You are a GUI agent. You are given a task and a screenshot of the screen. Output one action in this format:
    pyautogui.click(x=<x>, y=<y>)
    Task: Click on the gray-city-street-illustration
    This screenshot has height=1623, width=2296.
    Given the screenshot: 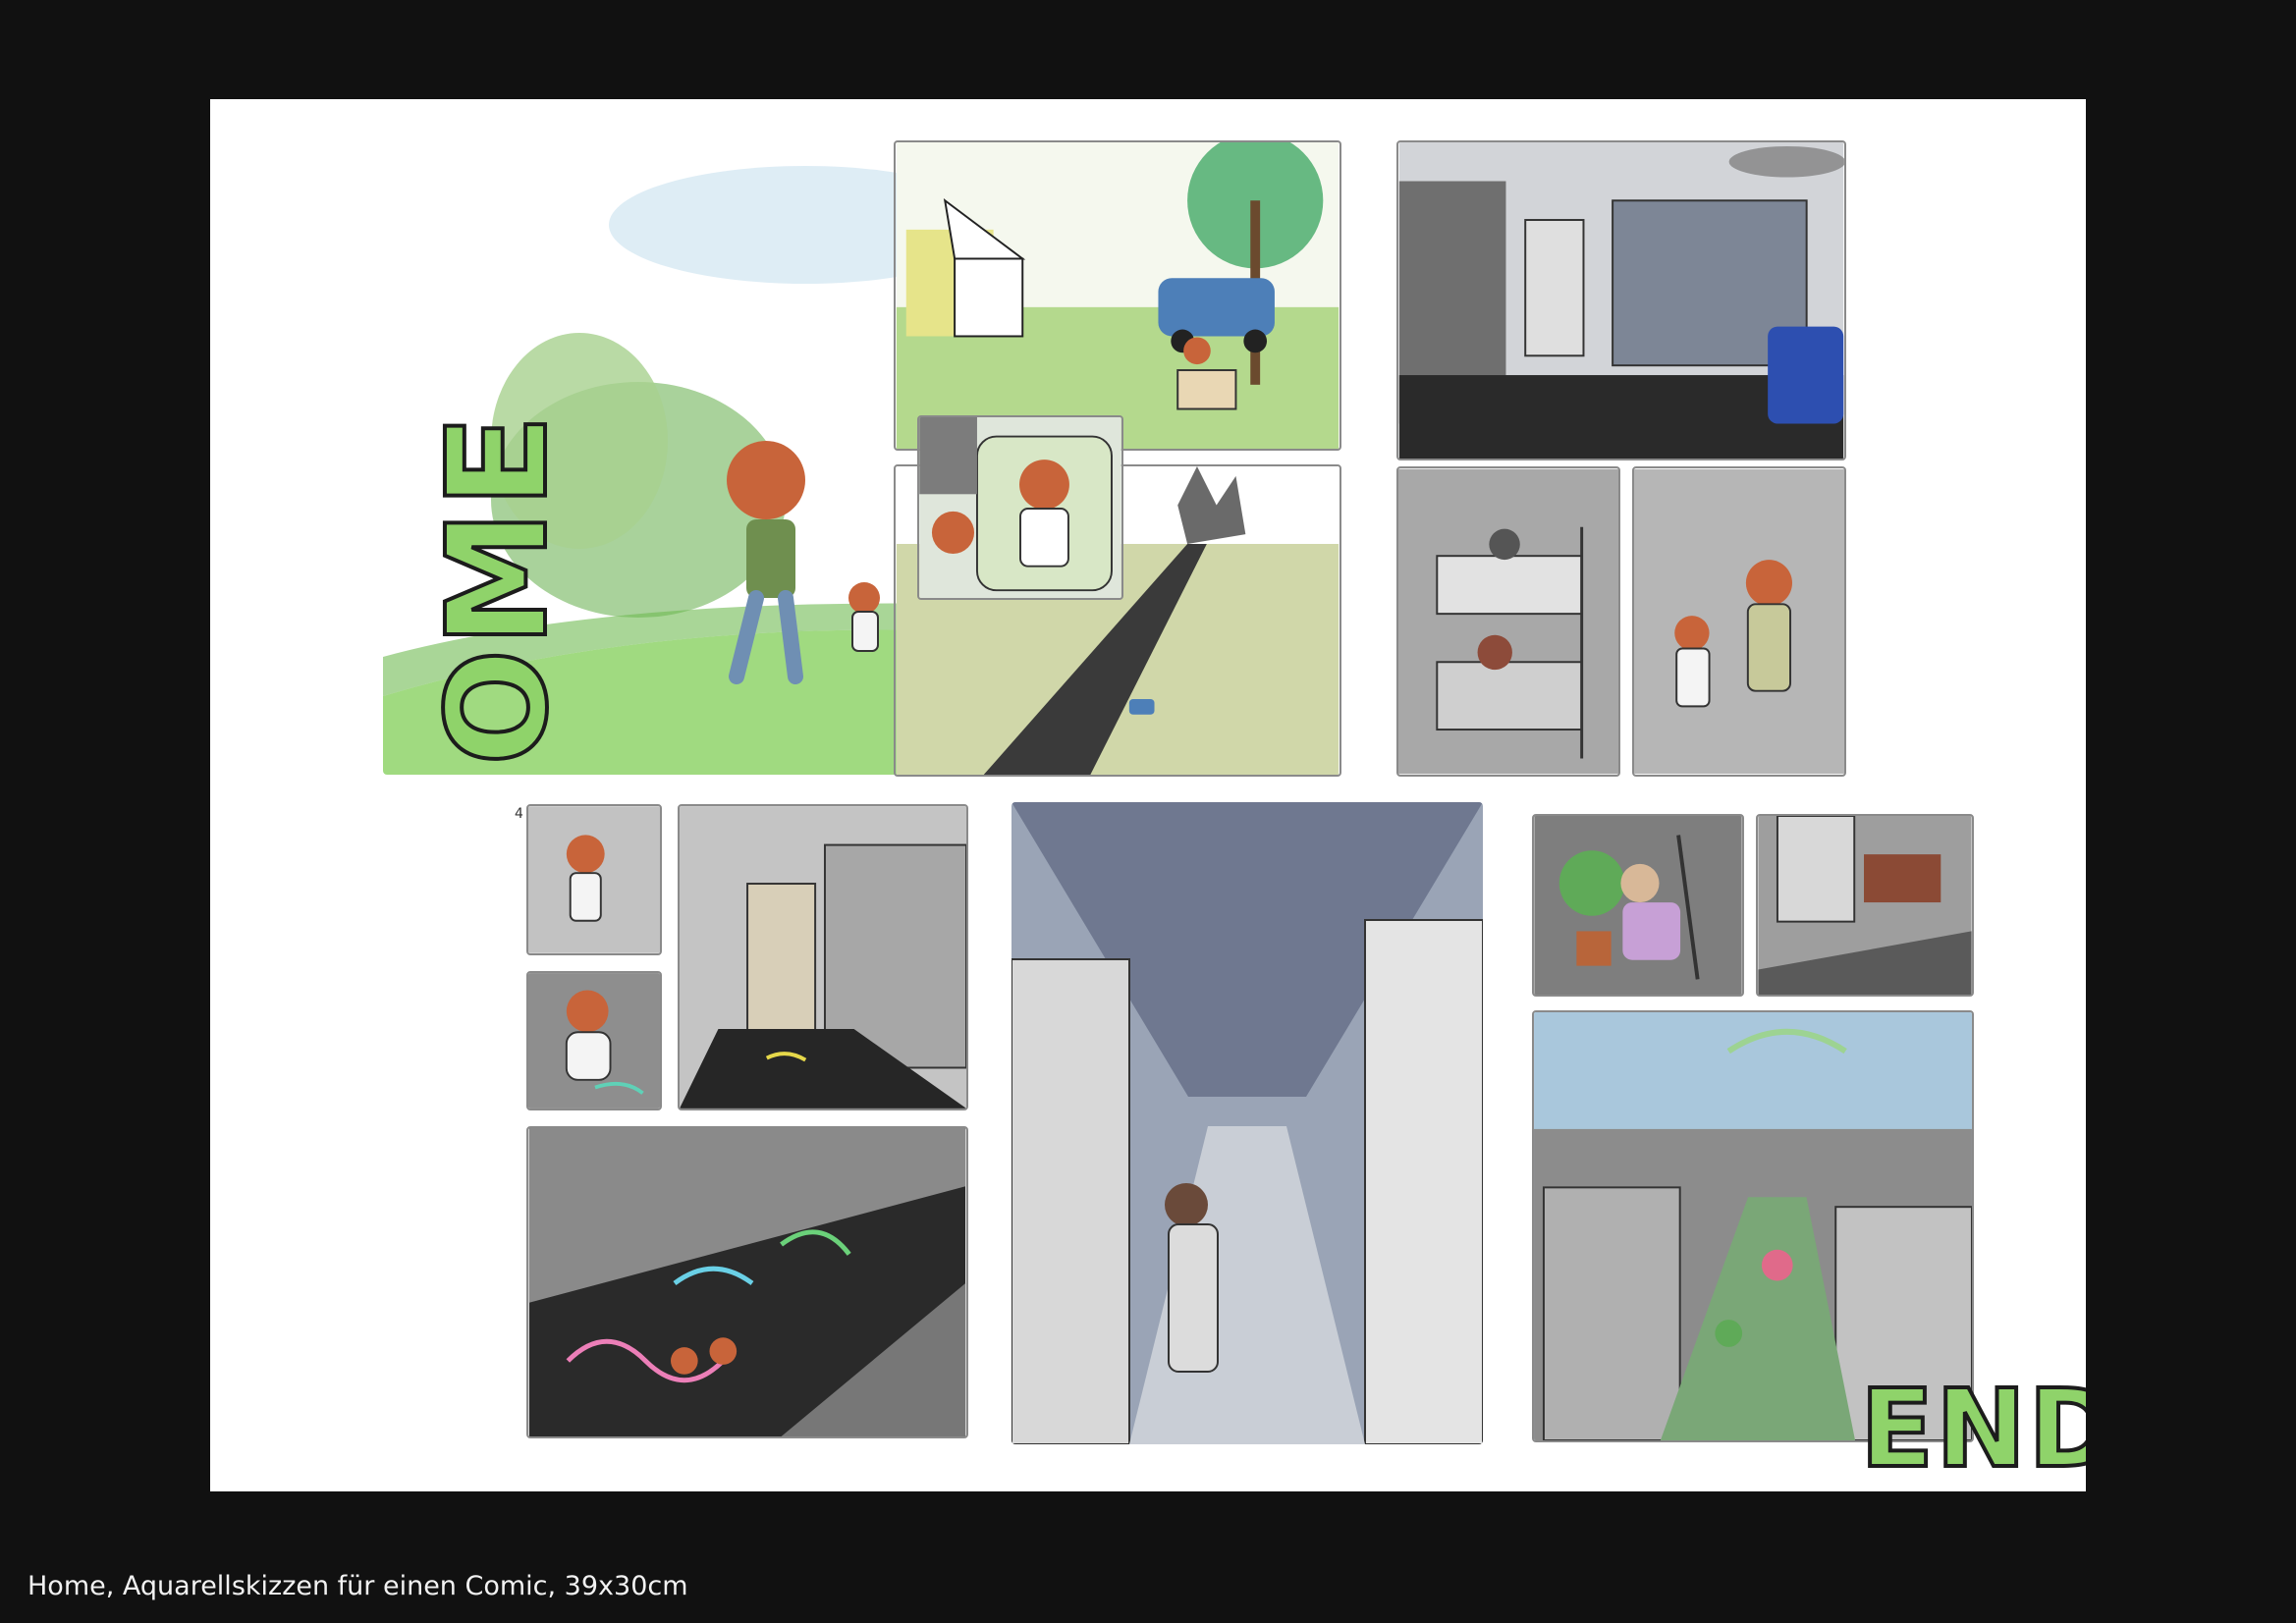 What is the action you would take?
    pyautogui.click(x=1621, y=300)
    